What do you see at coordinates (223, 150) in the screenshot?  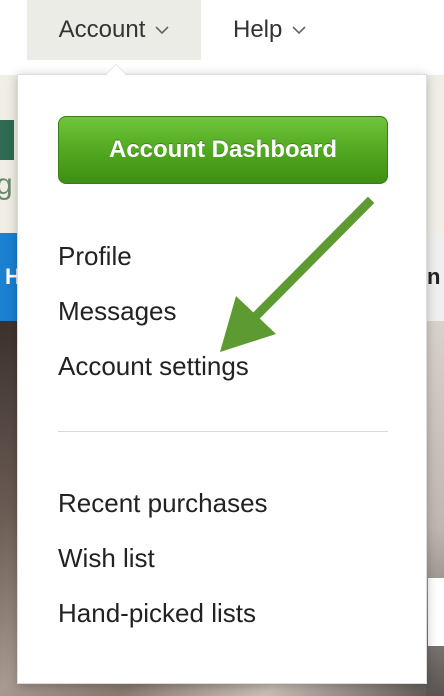 I see `account-dashboard-button: Account Dashboard` at bounding box center [223, 150].